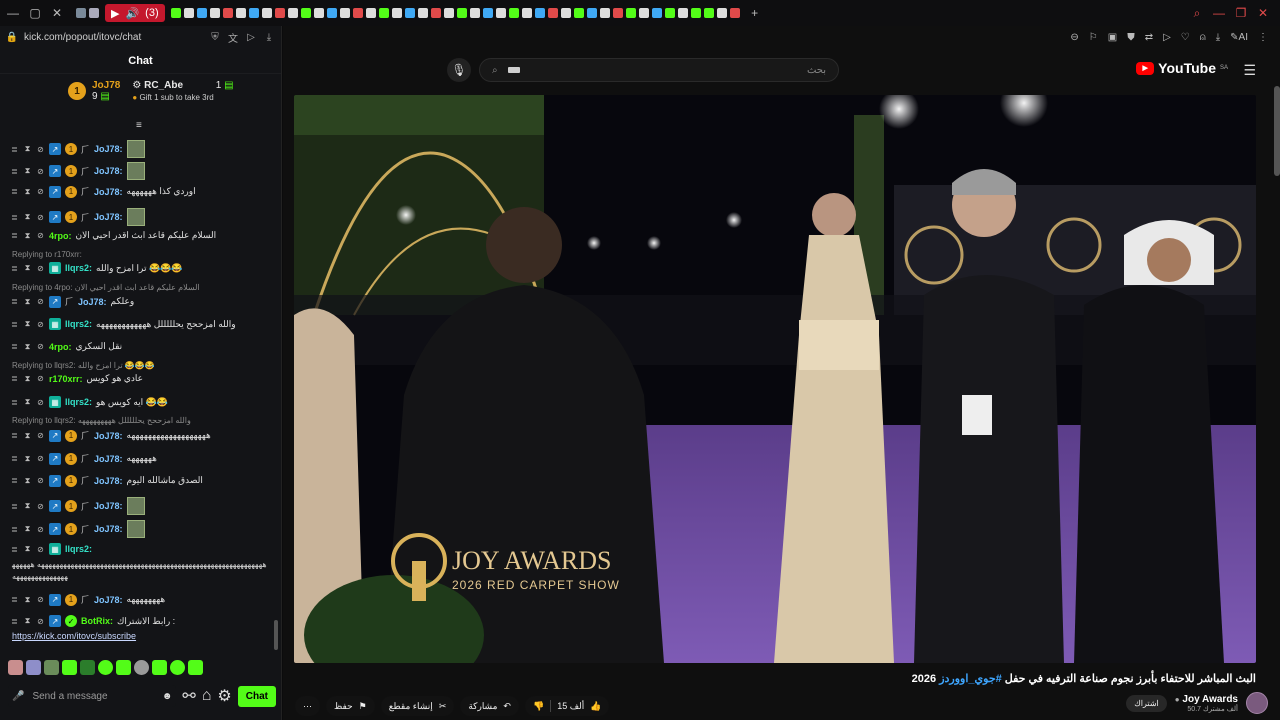 This screenshot has width=1280, height=720. Describe the element at coordinates (141, 599) in the screenshot. I see `chat-message: ≣ ⧗ ⊘ ↗ 1 ⺁ JoJ78: ههههههههه` at that location.